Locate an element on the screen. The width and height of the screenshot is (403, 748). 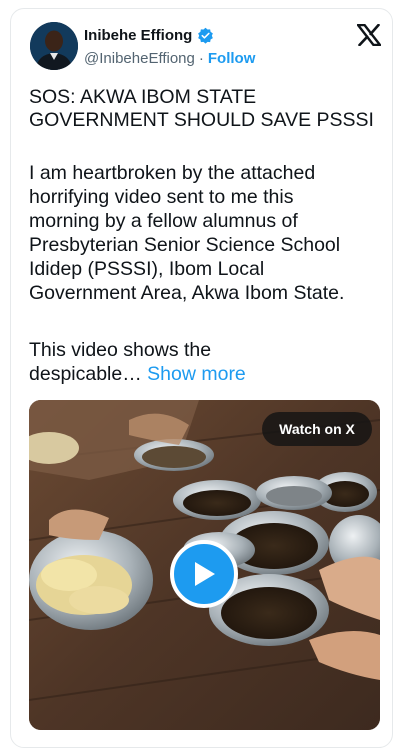
play-icon is located at coordinates (205, 574).